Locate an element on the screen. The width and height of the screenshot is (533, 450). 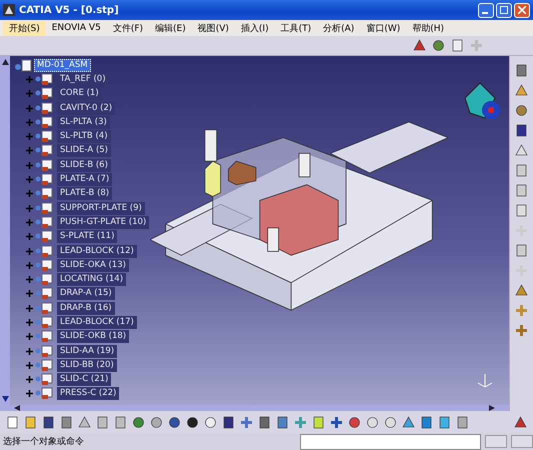
tree-node: SLIDE-OKA (13) is located at coordinates (93, 265).